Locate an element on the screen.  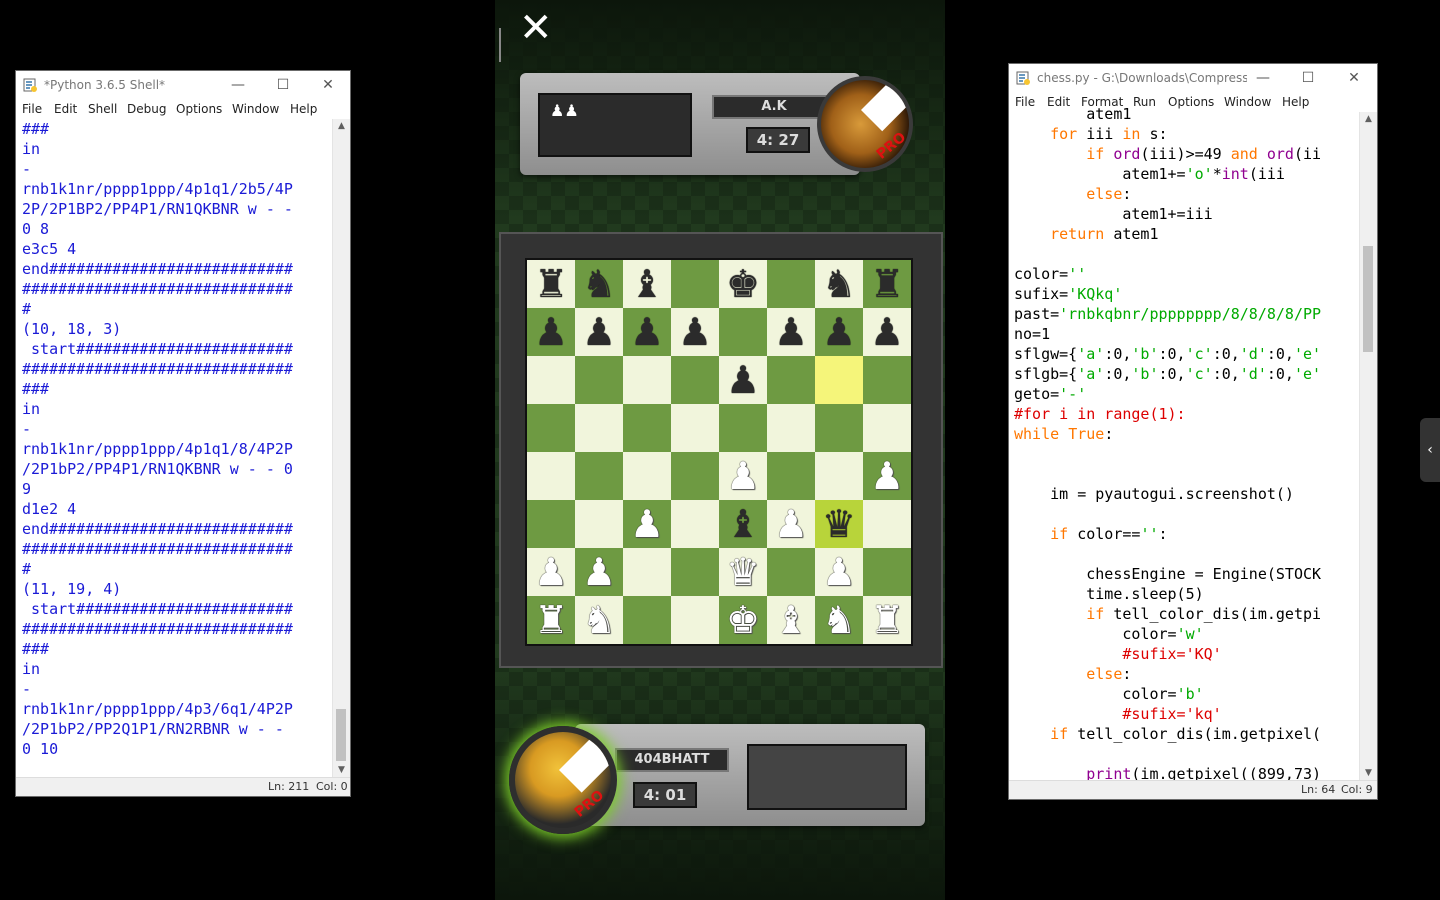
square-g3: ♛ is located at coordinates (839, 524).